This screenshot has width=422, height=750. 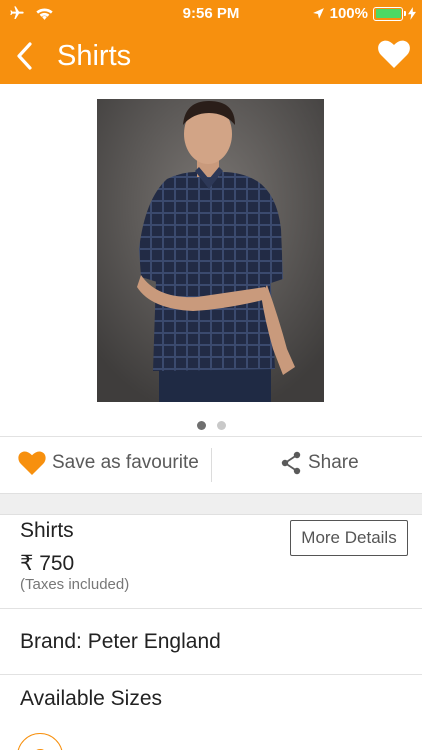 What do you see at coordinates (318, 13) in the screenshot?
I see `location-arrow-icon` at bounding box center [318, 13].